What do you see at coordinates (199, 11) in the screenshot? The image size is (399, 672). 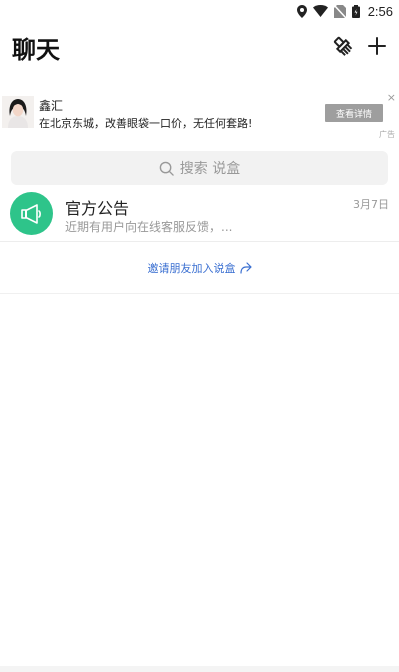 I see `status-bar: 2:56` at bounding box center [199, 11].